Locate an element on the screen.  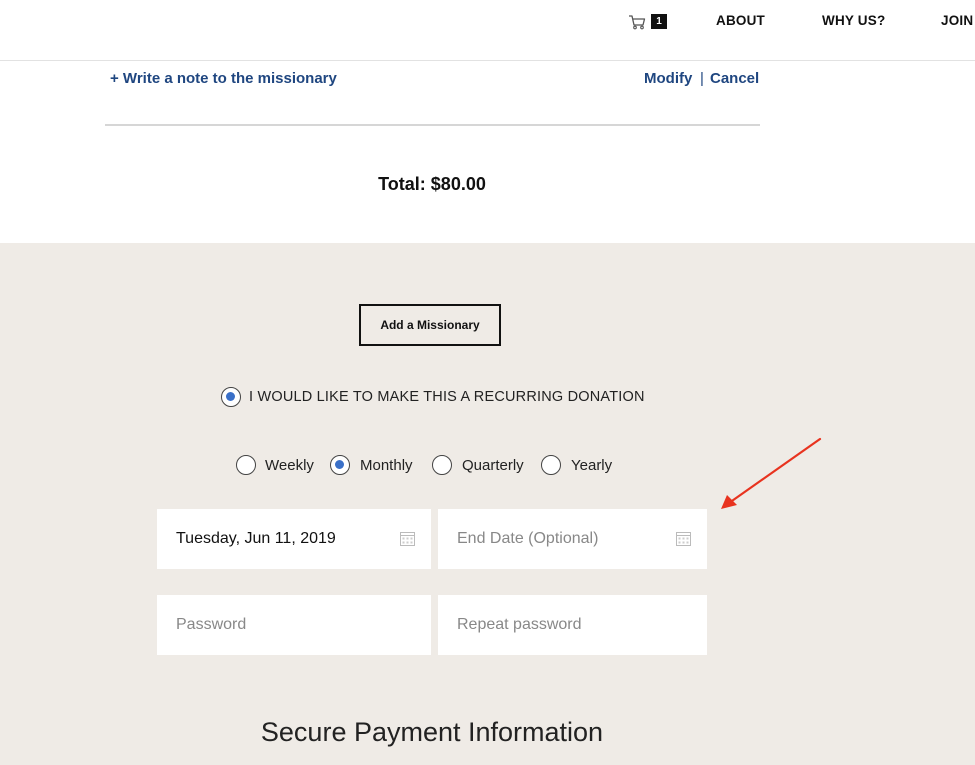
nav-join: JOIN is located at coordinates (957, 20).